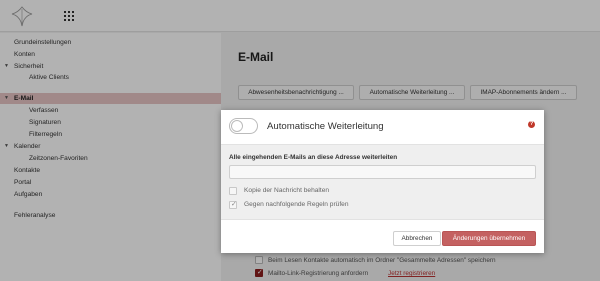 This screenshot has width=600, height=281. I want to click on help-icon: ?, so click(531, 124).